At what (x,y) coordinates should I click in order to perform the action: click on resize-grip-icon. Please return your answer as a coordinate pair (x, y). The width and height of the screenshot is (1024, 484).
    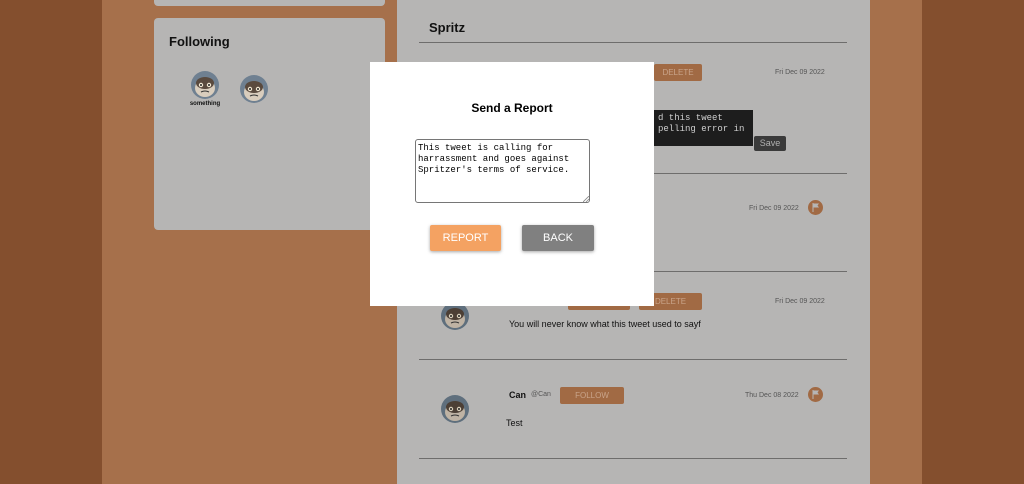
    Looking at the image, I should click on (586, 199).